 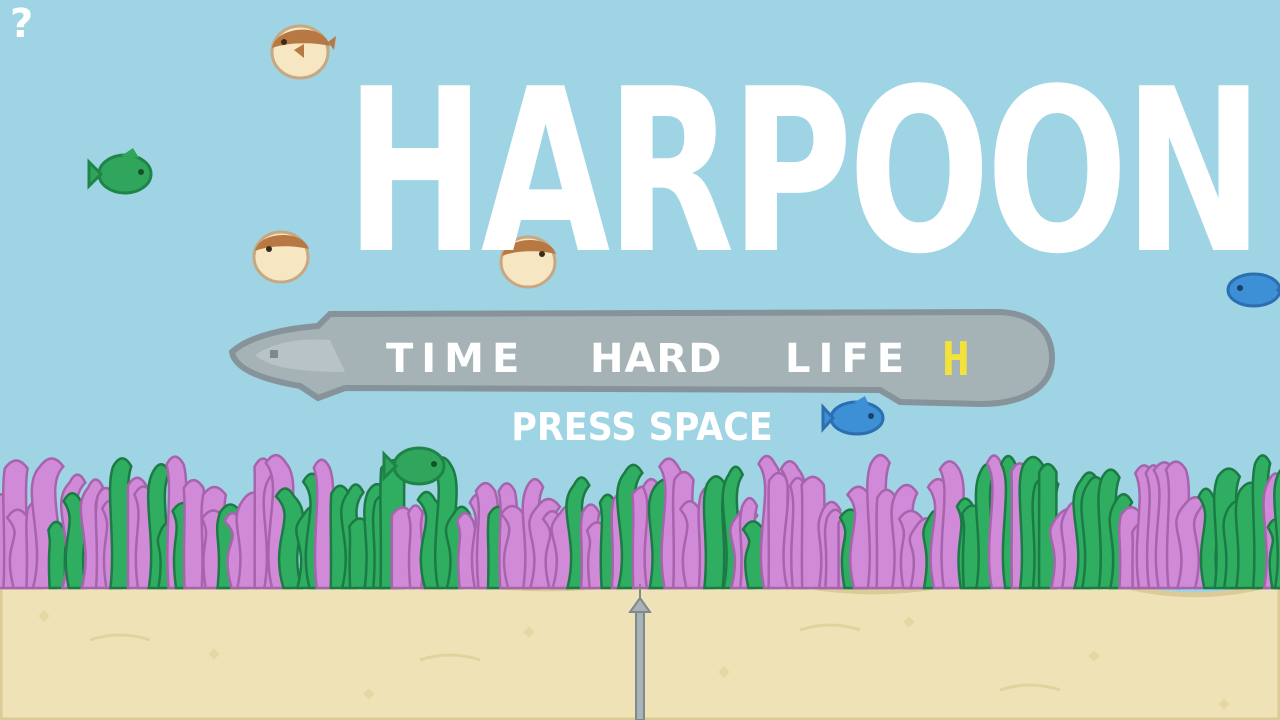 What do you see at coordinates (21, 24) in the screenshot?
I see `help-button: ?` at bounding box center [21, 24].